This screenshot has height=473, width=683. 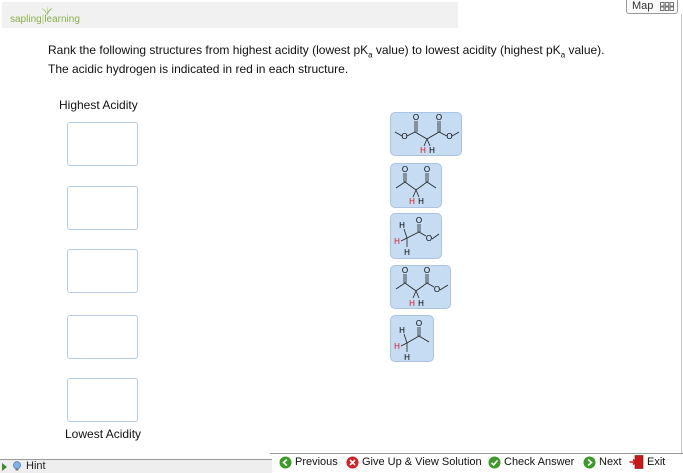 I want to click on next-label: Next, so click(x=610, y=462).